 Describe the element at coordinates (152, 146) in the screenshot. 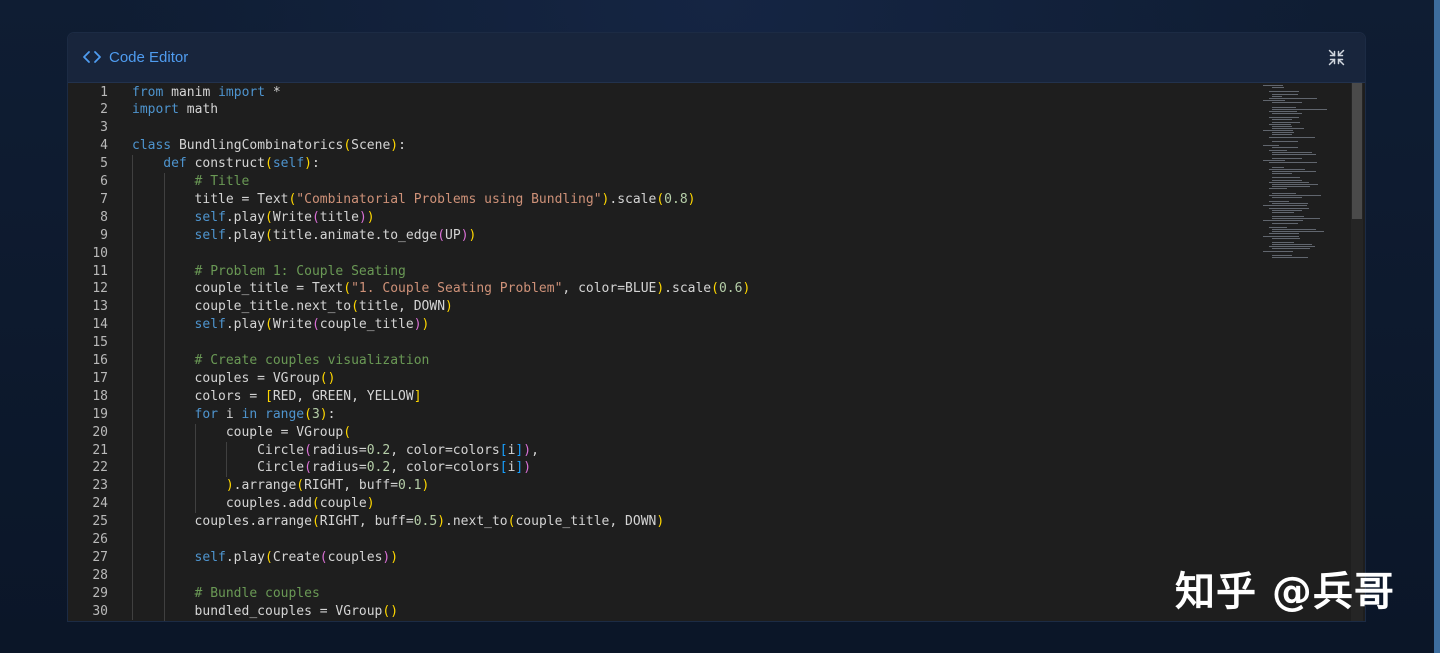

I see `code-token: class` at that location.